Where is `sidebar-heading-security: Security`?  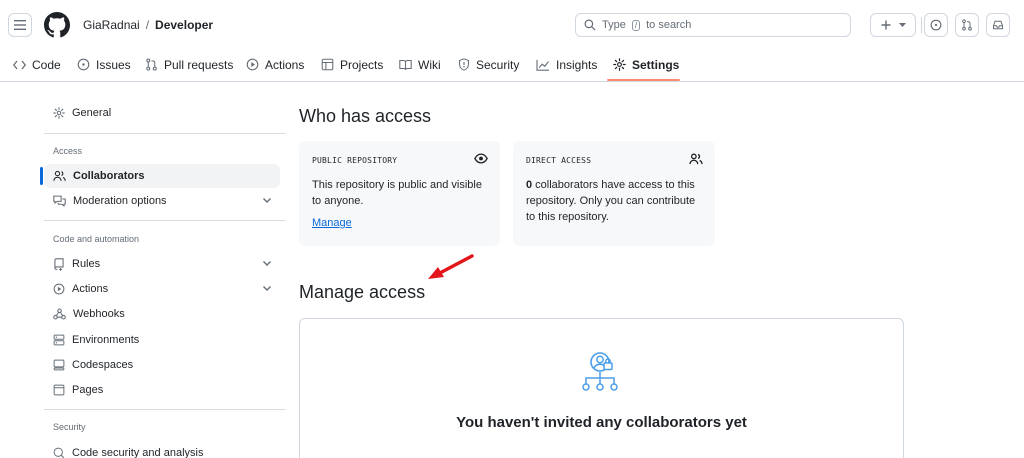
sidebar-heading-security: Security is located at coordinates (69, 427).